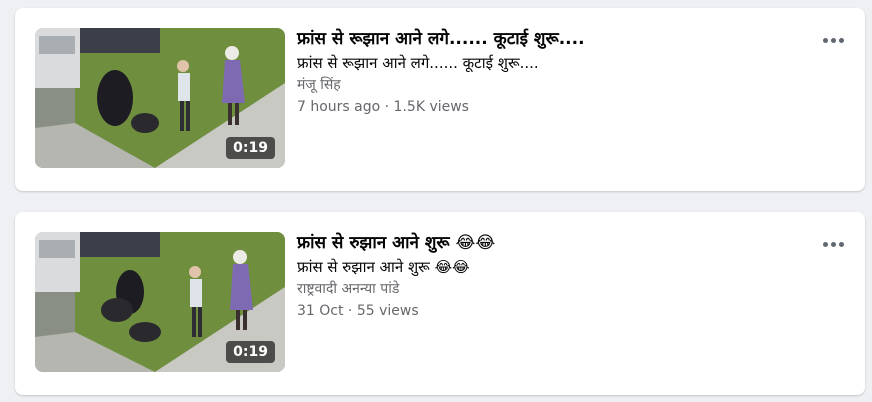  I want to click on video-title: फ्रांस से रुझान आने शुरू 😂😂, so click(547, 243).